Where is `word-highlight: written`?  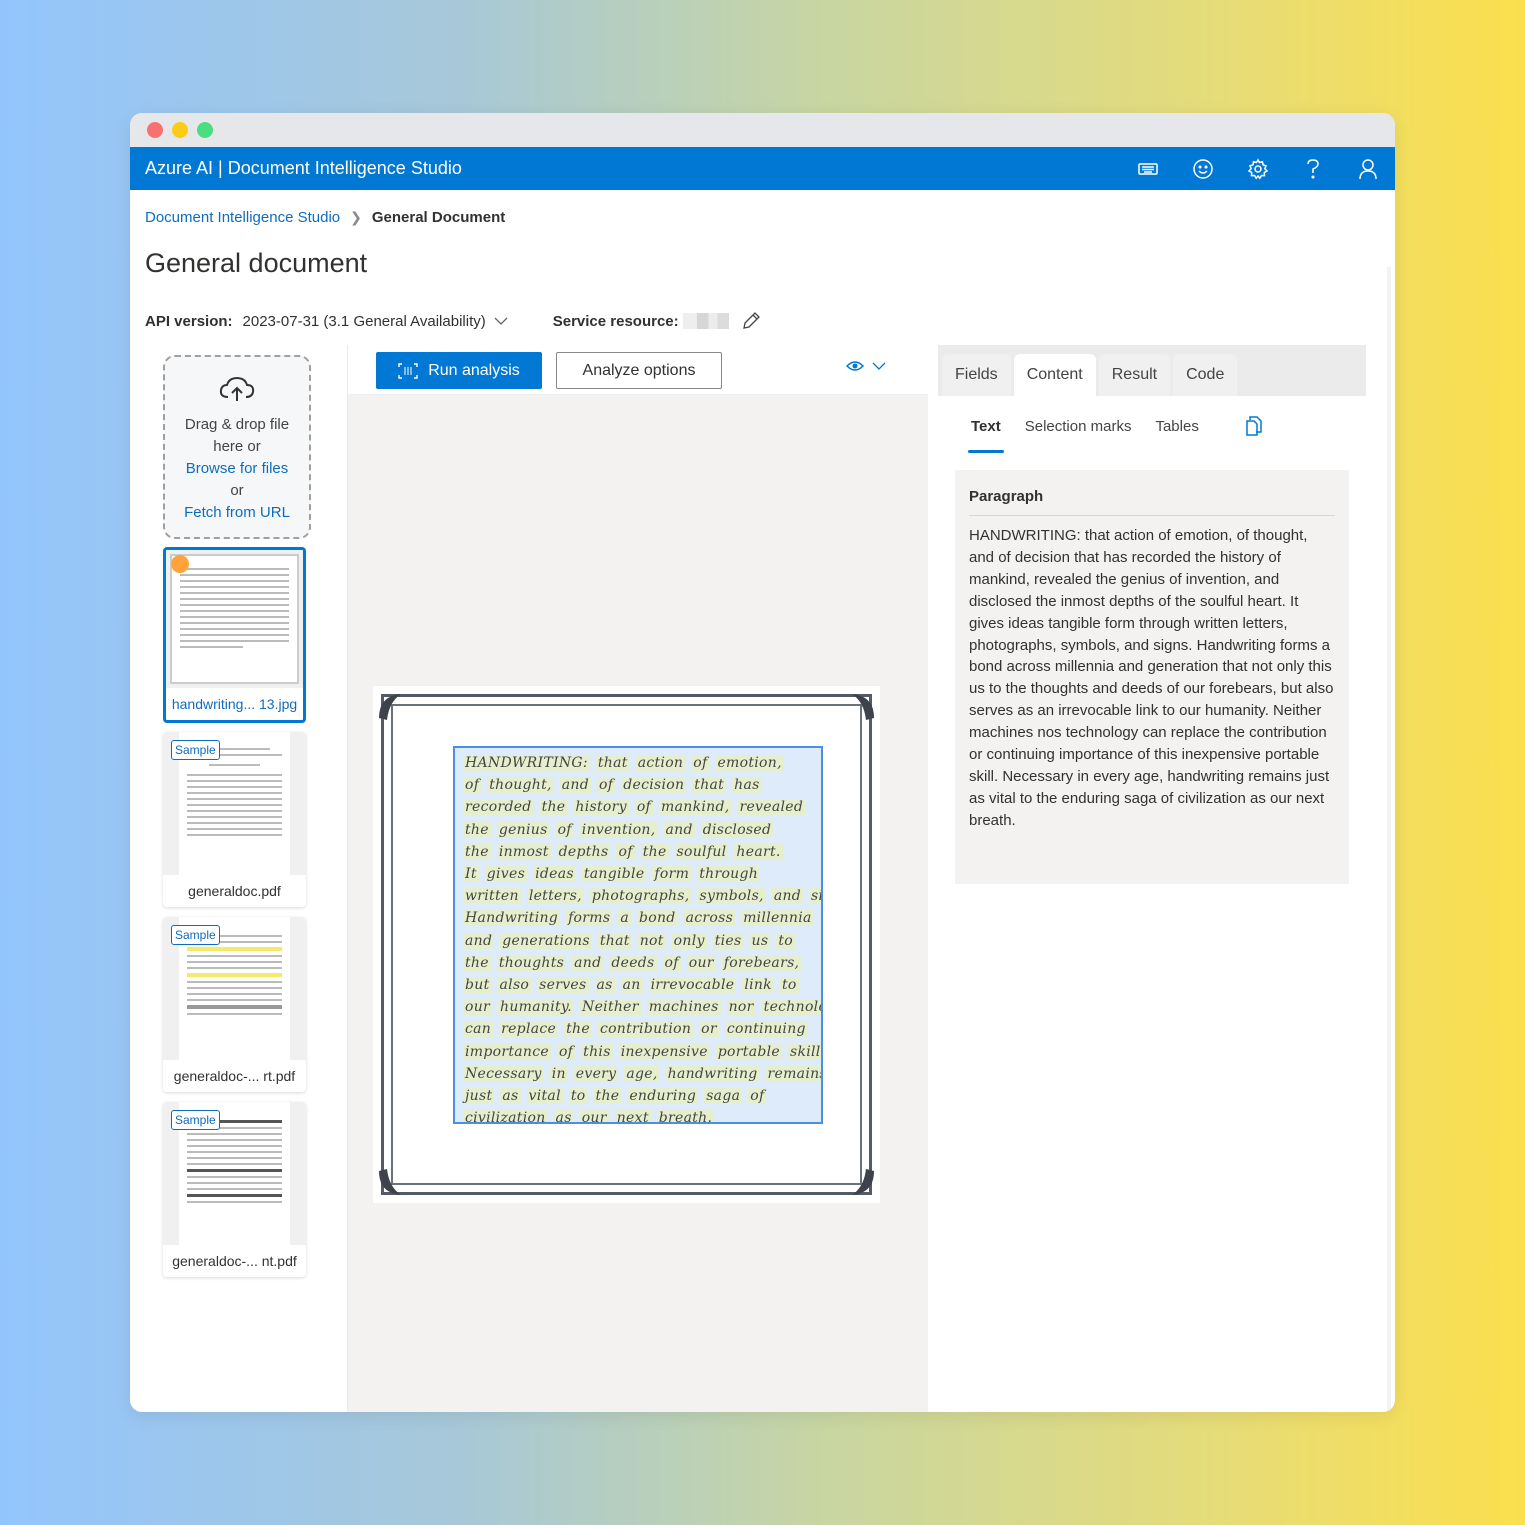 word-highlight: written is located at coordinates (492, 896).